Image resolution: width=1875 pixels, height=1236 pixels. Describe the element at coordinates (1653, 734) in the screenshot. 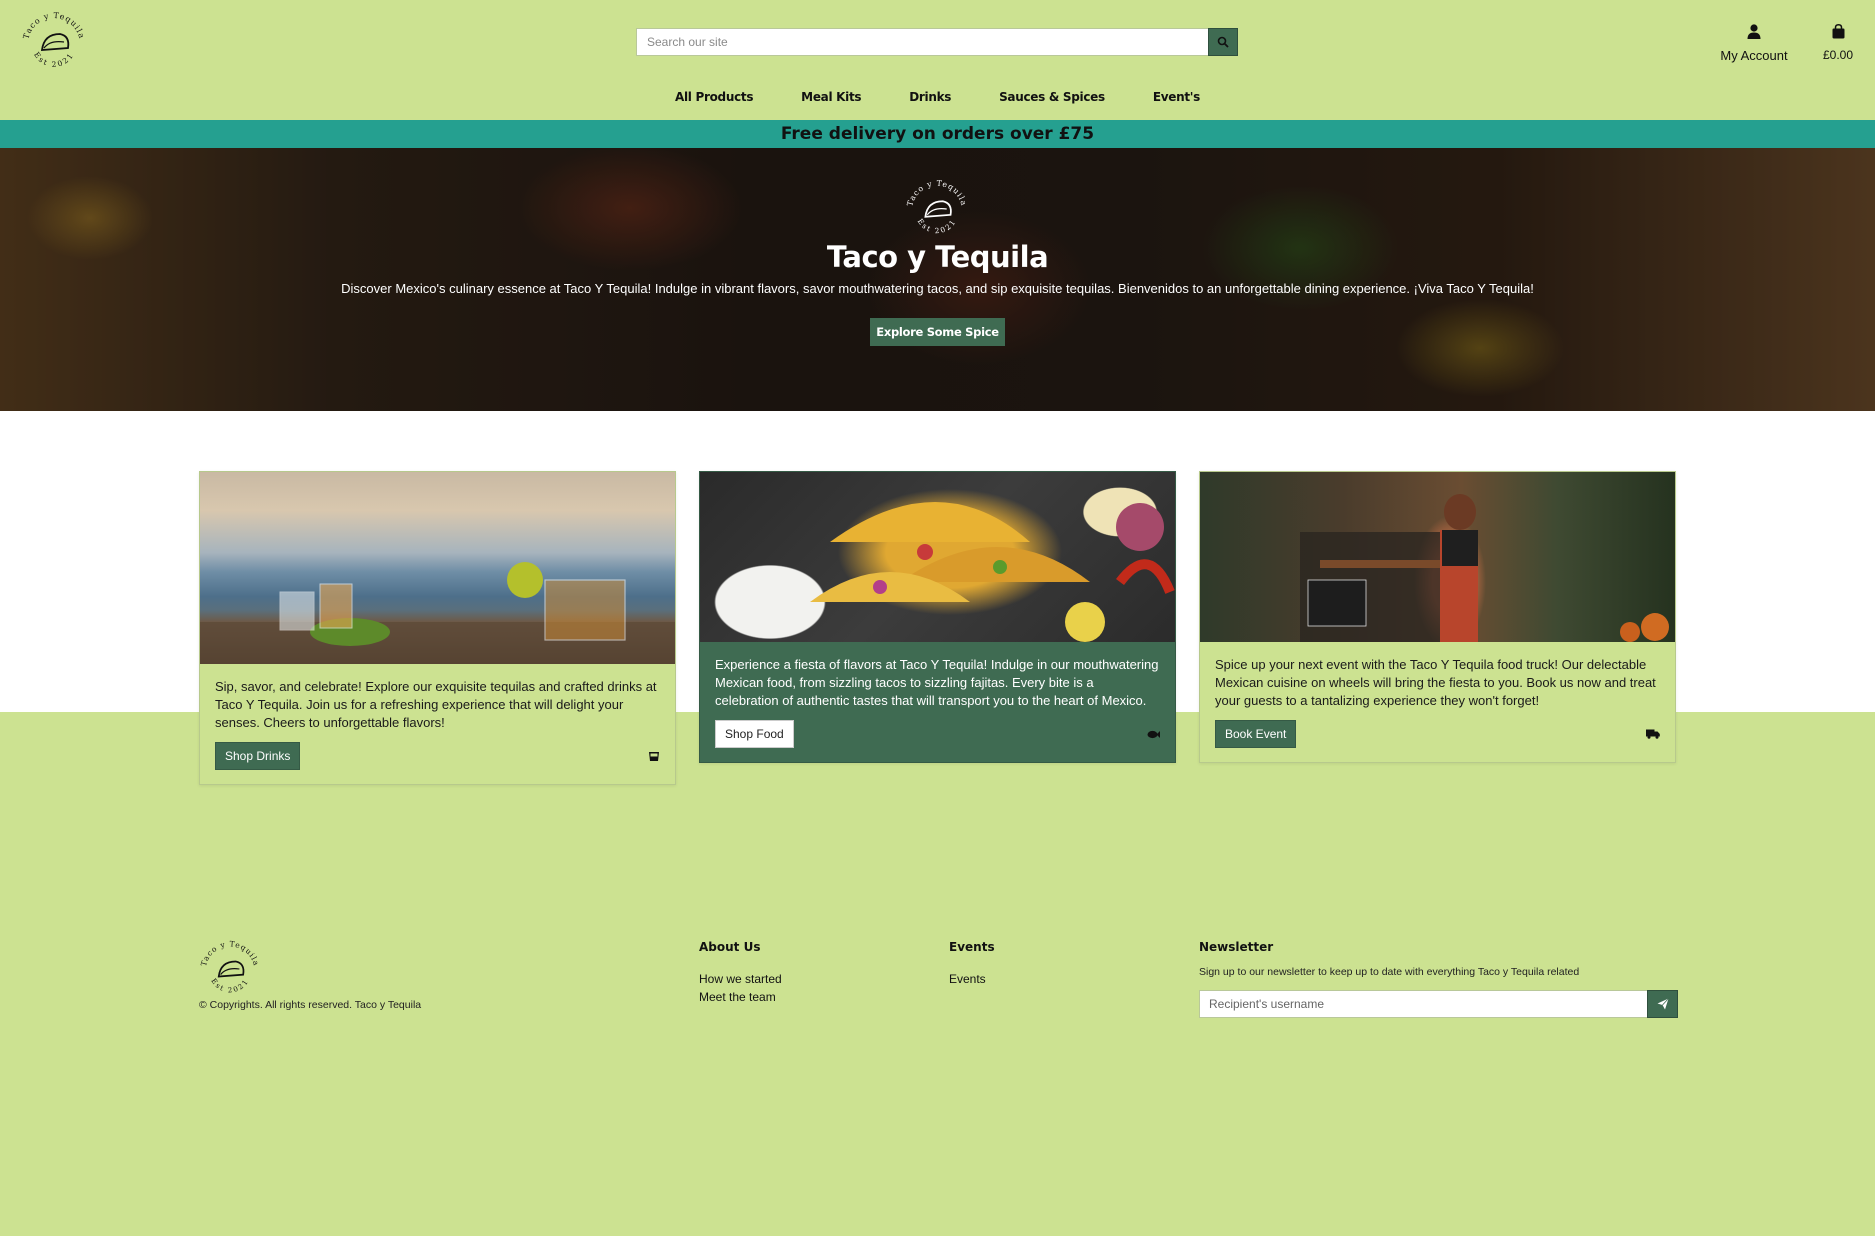

I see `truck-icon` at that location.